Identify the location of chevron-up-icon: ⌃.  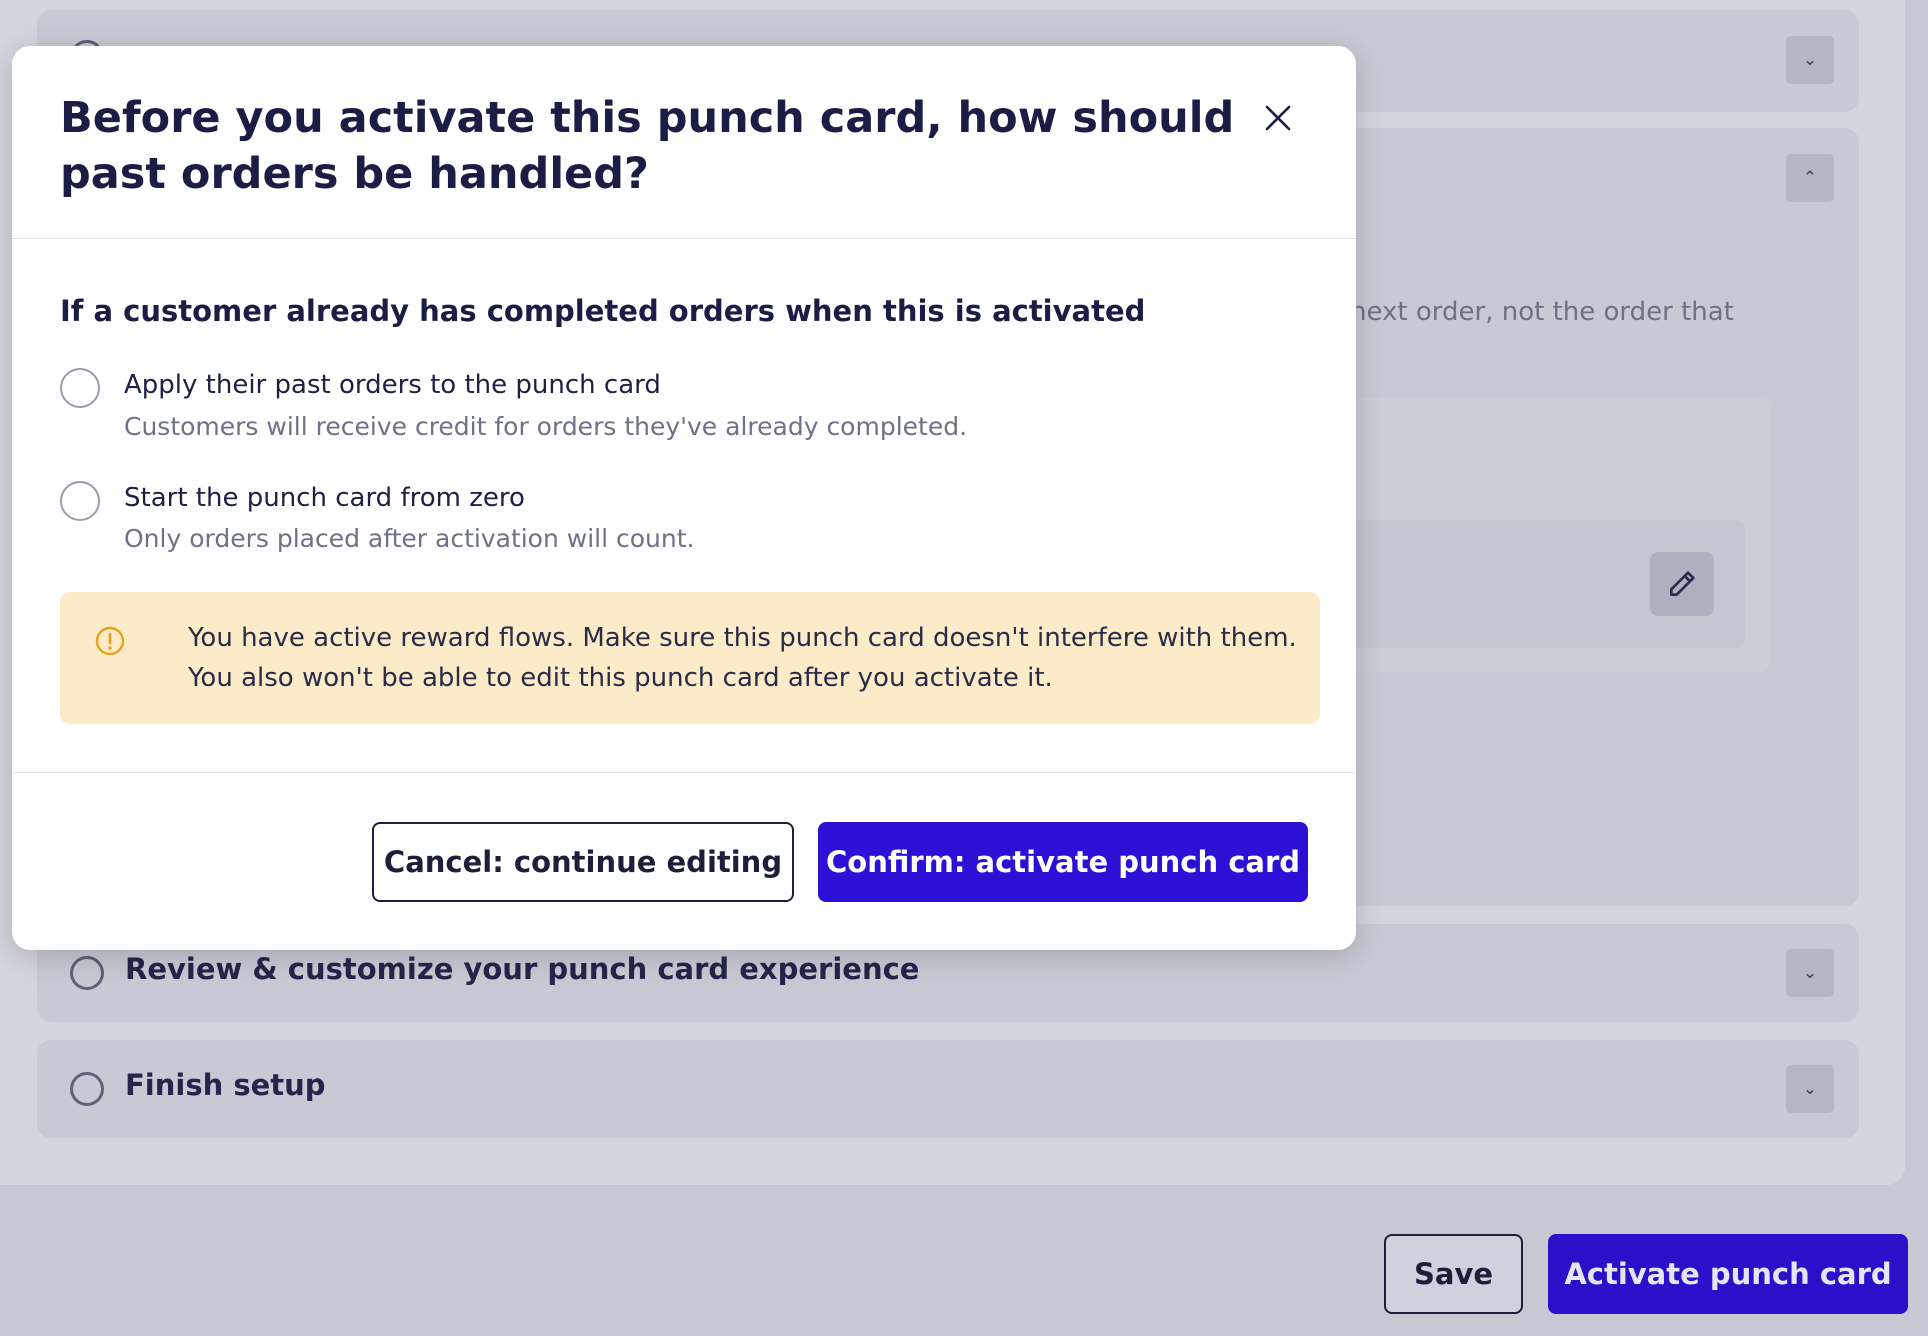
(1810, 178).